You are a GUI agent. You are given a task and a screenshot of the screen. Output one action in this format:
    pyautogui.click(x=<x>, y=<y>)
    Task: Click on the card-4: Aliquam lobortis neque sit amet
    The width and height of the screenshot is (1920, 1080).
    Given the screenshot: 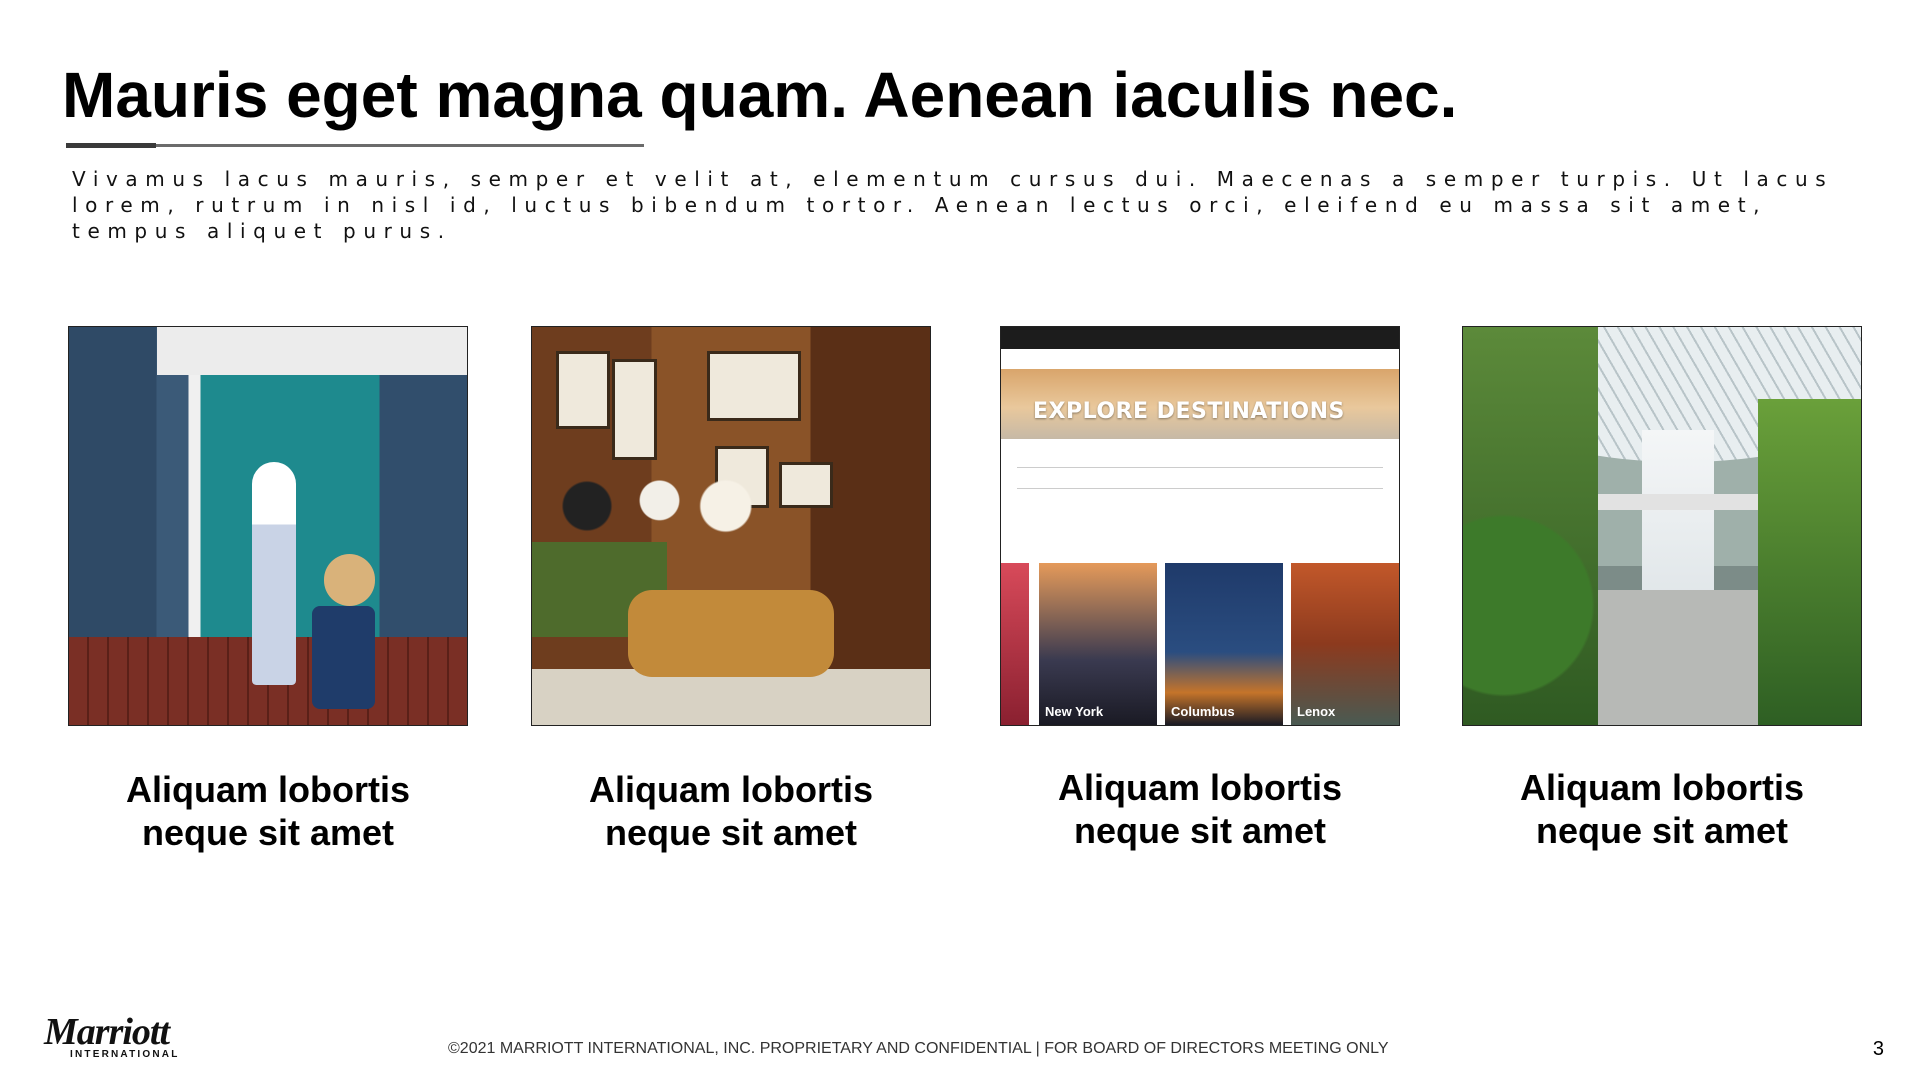 What is the action you would take?
    pyautogui.click(x=1662, y=589)
    